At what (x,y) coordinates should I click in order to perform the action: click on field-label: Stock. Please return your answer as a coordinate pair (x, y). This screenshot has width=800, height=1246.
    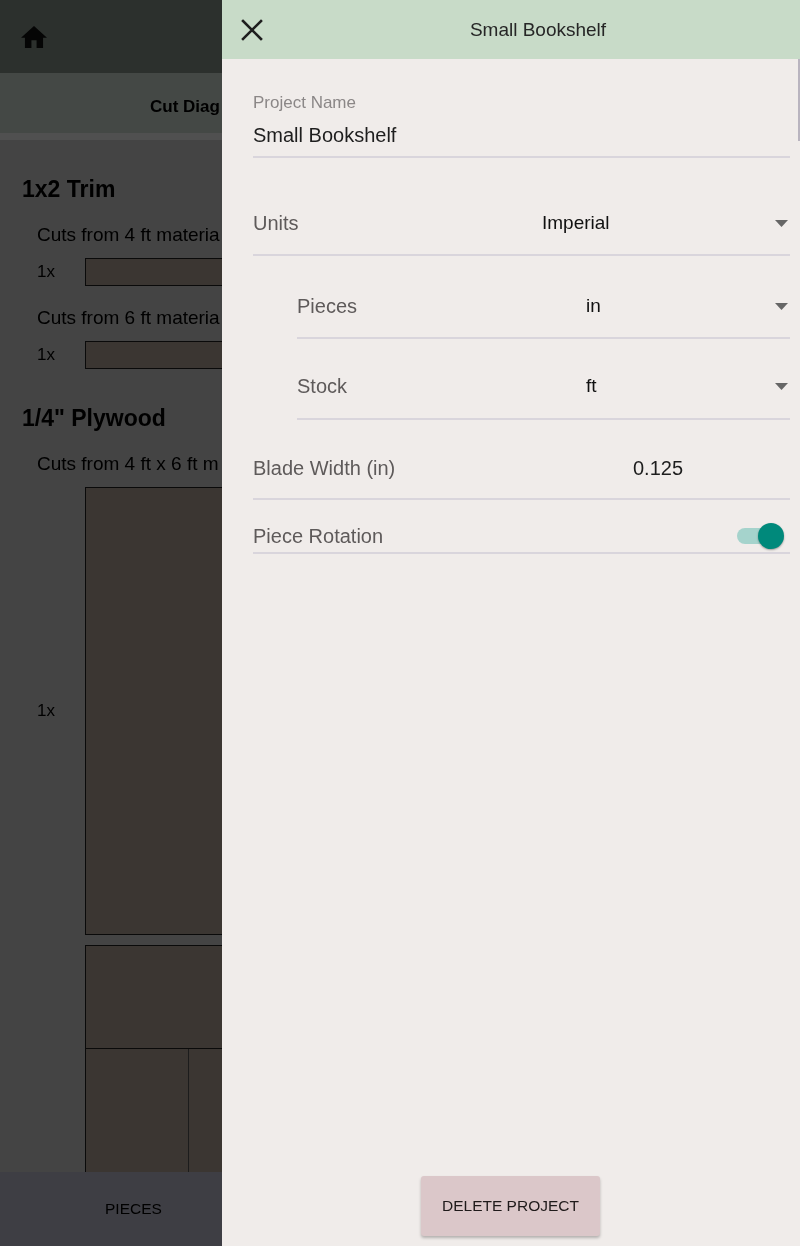
    Looking at the image, I should click on (322, 386).